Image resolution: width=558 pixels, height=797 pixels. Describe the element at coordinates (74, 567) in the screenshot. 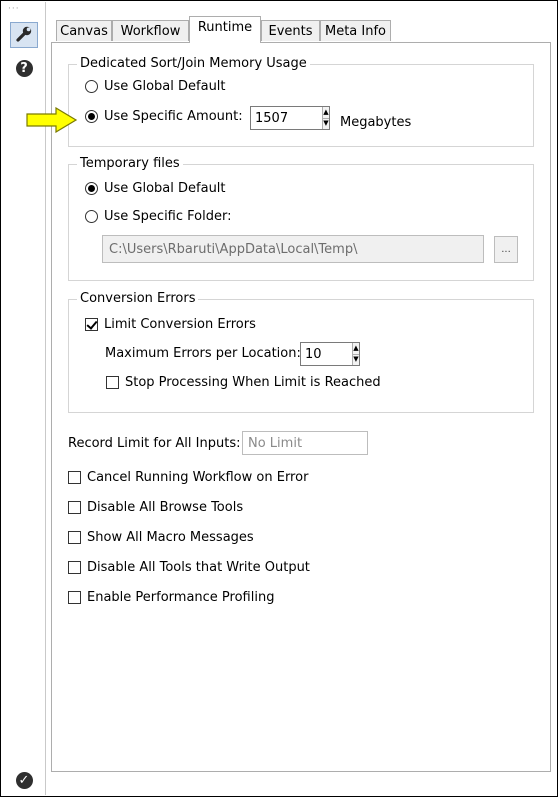

I see `disable-write-output-checkbox` at that location.